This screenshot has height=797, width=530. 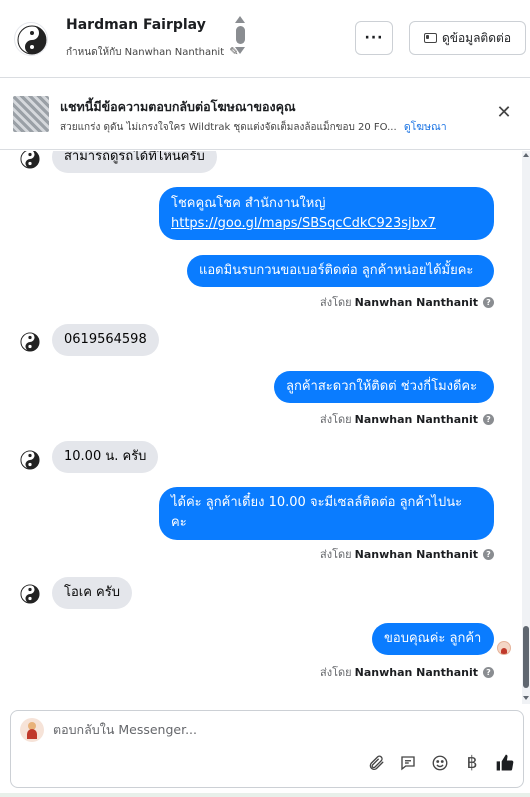 I want to click on grip-icon, so click(x=240, y=35).